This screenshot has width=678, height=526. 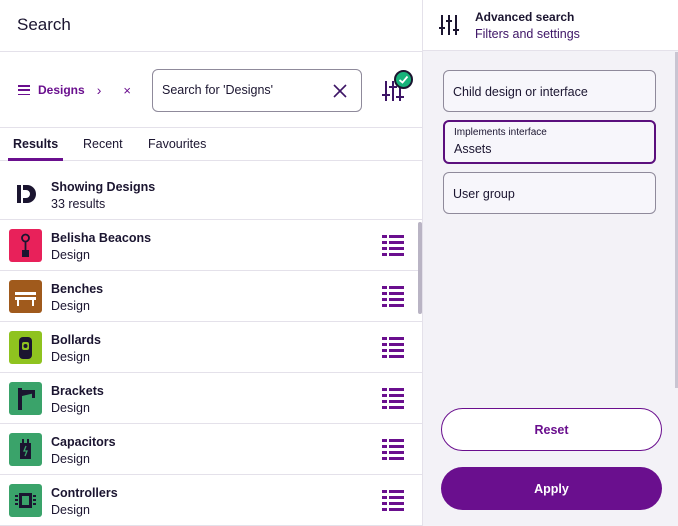 What do you see at coordinates (403, 79) in the screenshot?
I see `check-badge-icon` at bounding box center [403, 79].